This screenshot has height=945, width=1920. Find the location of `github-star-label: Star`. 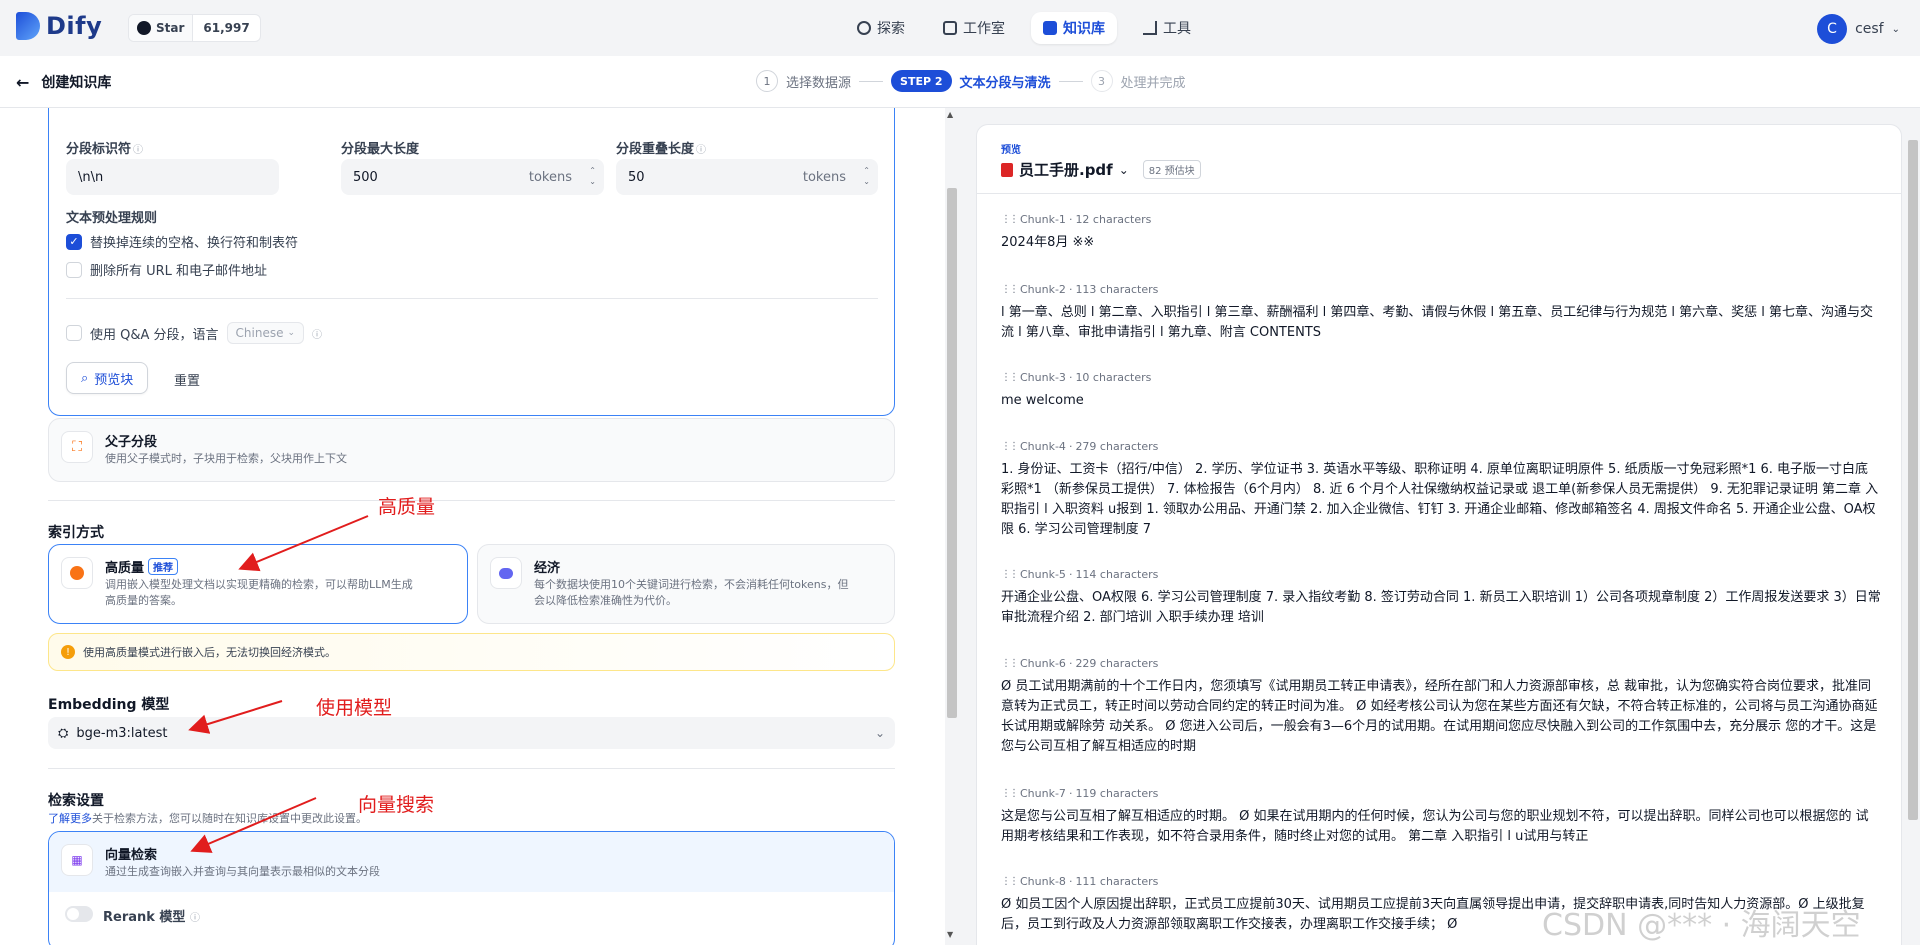

github-star-label: Star is located at coordinates (170, 28).